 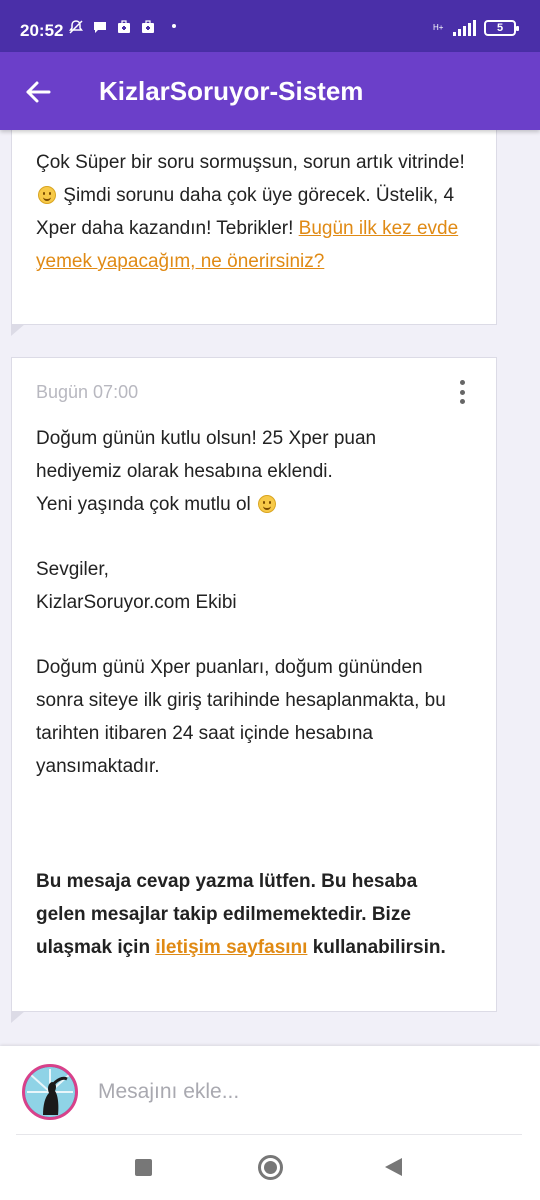 What do you see at coordinates (112, 27) in the screenshot?
I see `status-notification-icons` at bounding box center [112, 27].